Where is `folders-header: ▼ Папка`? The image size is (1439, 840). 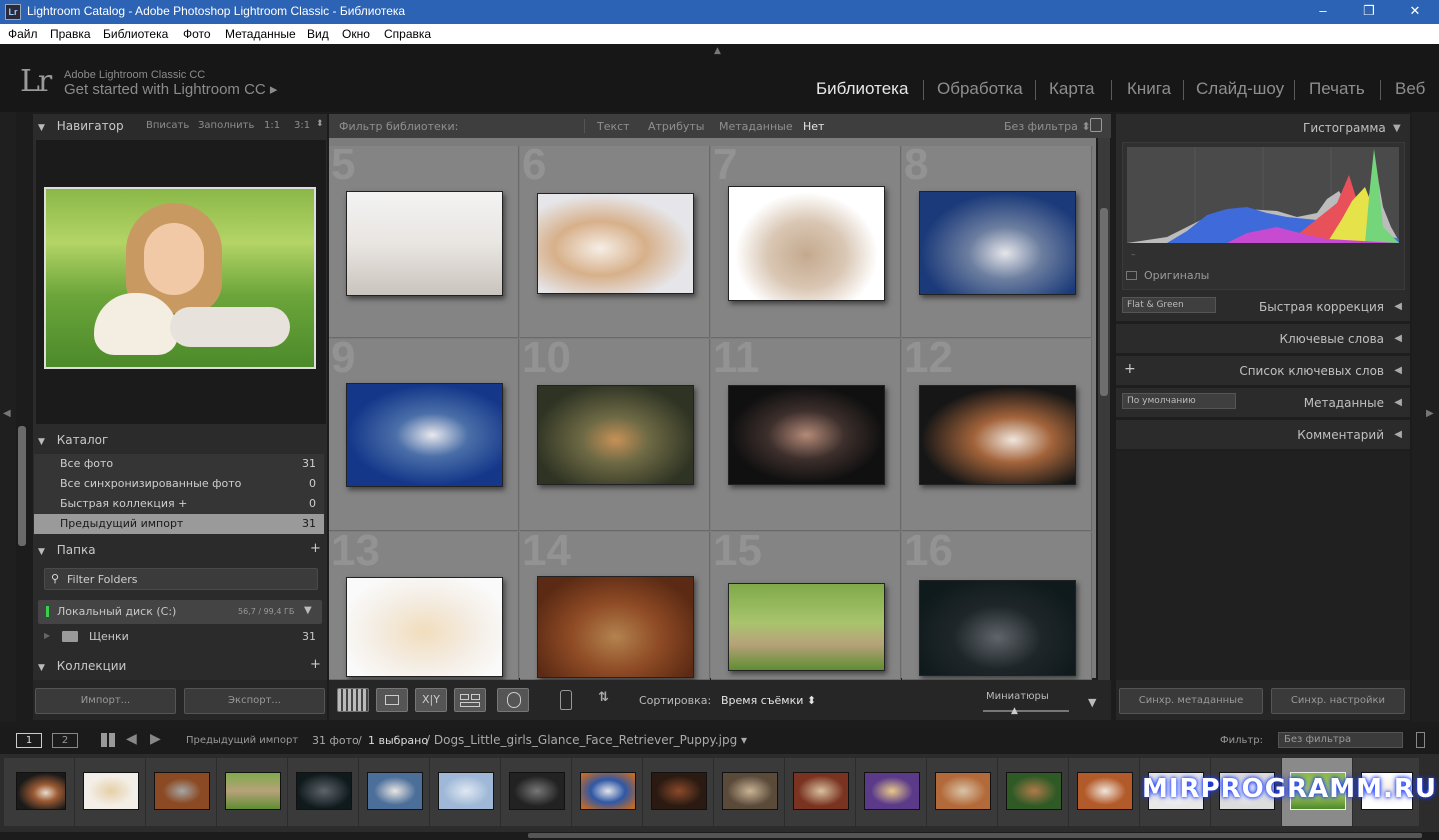
folders-header: ▼ Папка is located at coordinates (182, 550).